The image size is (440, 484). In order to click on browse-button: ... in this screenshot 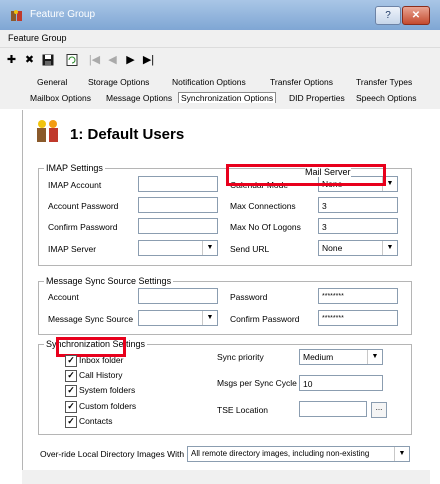, I will do `click(379, 410)`.